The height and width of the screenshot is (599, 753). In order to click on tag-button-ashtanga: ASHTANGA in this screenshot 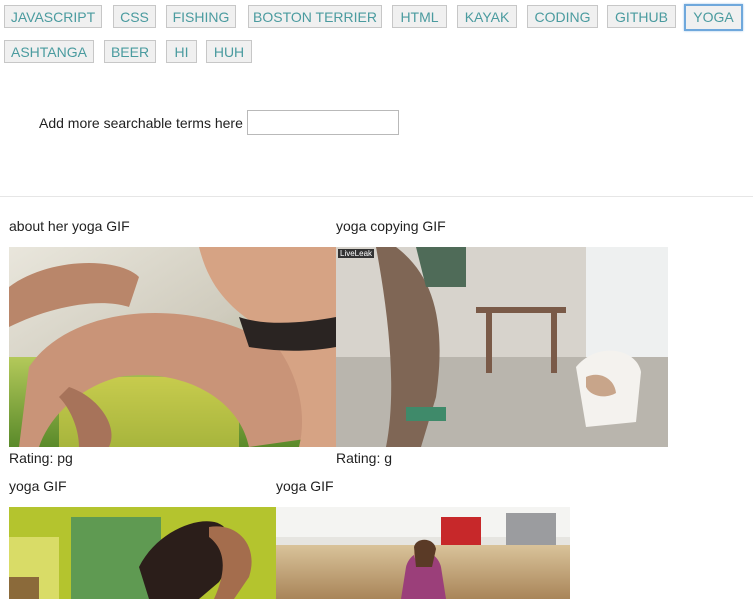, I will do `click(49, 51)`.